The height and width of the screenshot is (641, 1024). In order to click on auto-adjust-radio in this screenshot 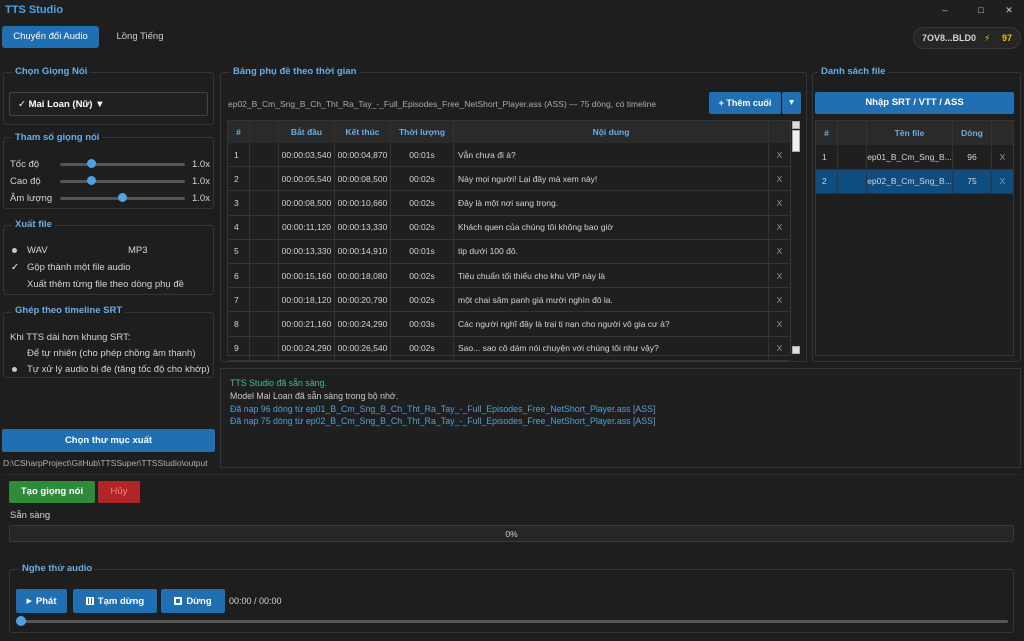, I will do `click(14, 369)`.